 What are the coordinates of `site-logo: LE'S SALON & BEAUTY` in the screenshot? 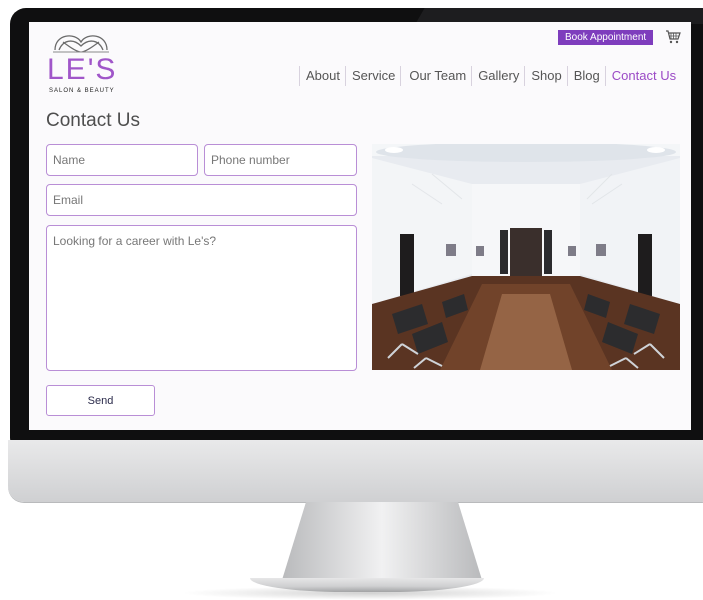 It's located at (80, 62).